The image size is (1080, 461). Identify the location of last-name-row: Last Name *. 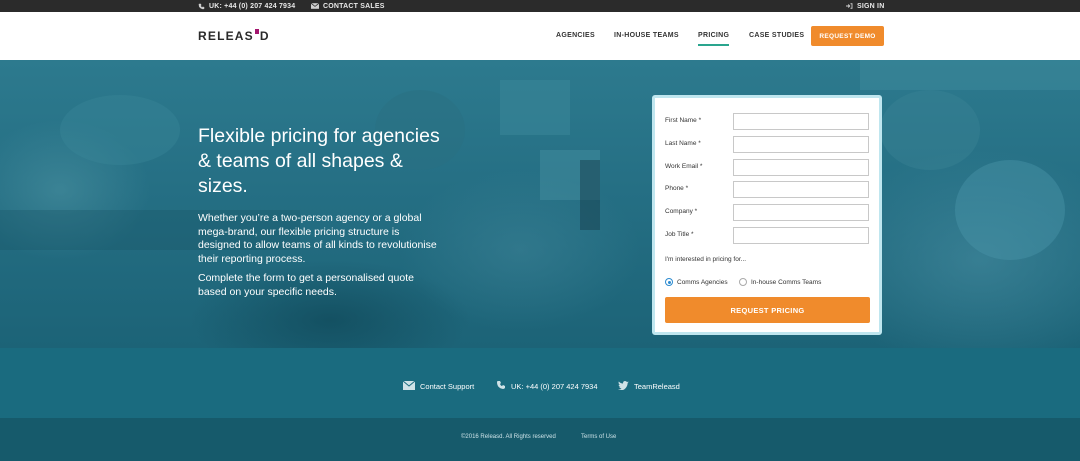
(768, 144).